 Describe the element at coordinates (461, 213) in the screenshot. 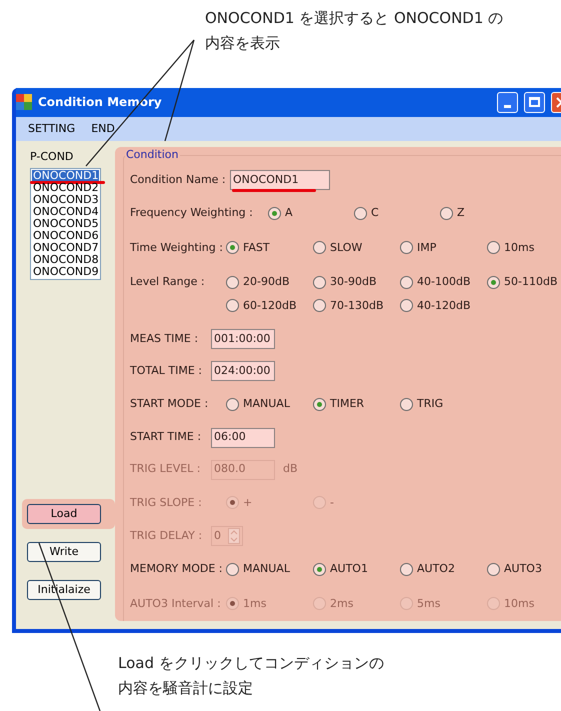

I see `radio-label: Z` at that location.